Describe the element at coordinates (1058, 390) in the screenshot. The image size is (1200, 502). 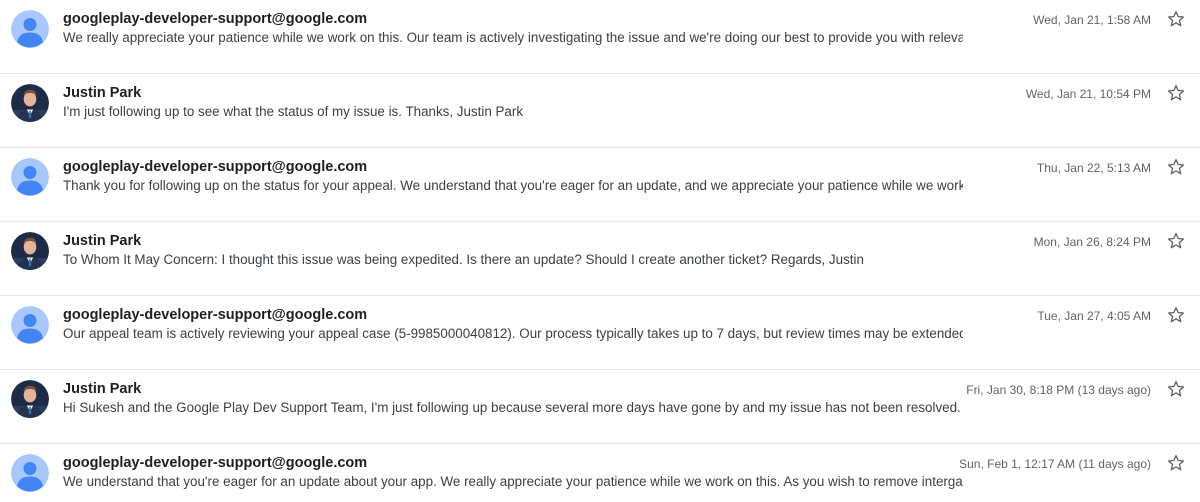
I see `message-date: Fri, Jan 30, 8:18 PM (13 days ago)` at that location.